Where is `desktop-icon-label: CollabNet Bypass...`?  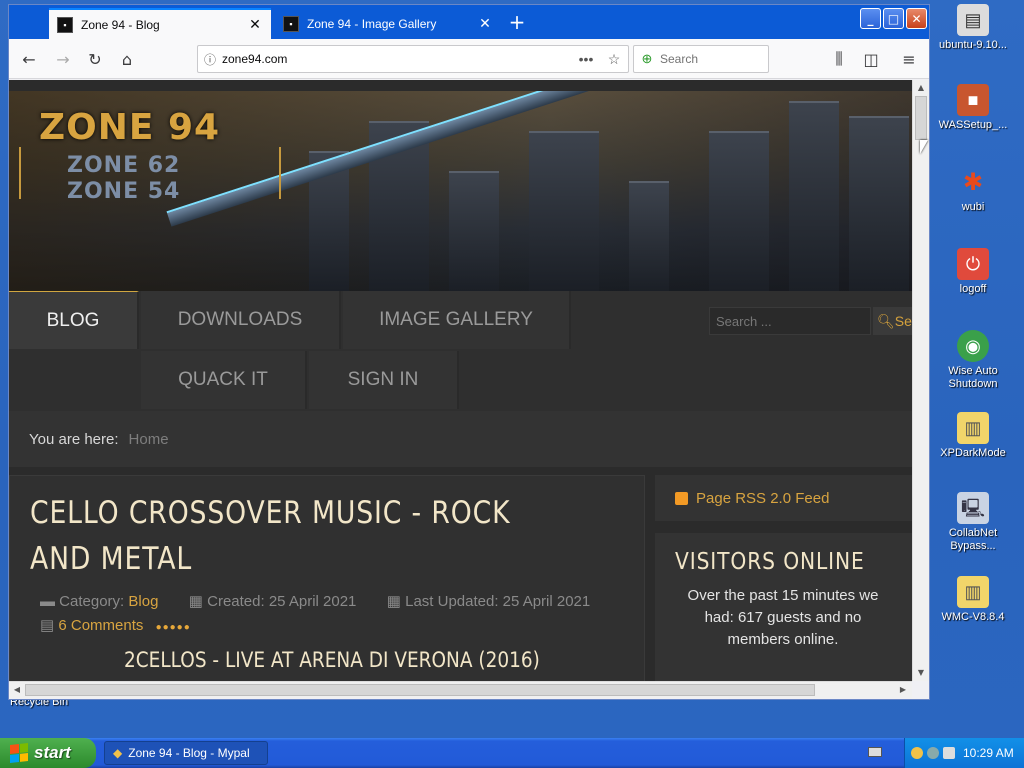 desktop-icon-label: CollabNet Bypass... is located at coordinates (973, 539).